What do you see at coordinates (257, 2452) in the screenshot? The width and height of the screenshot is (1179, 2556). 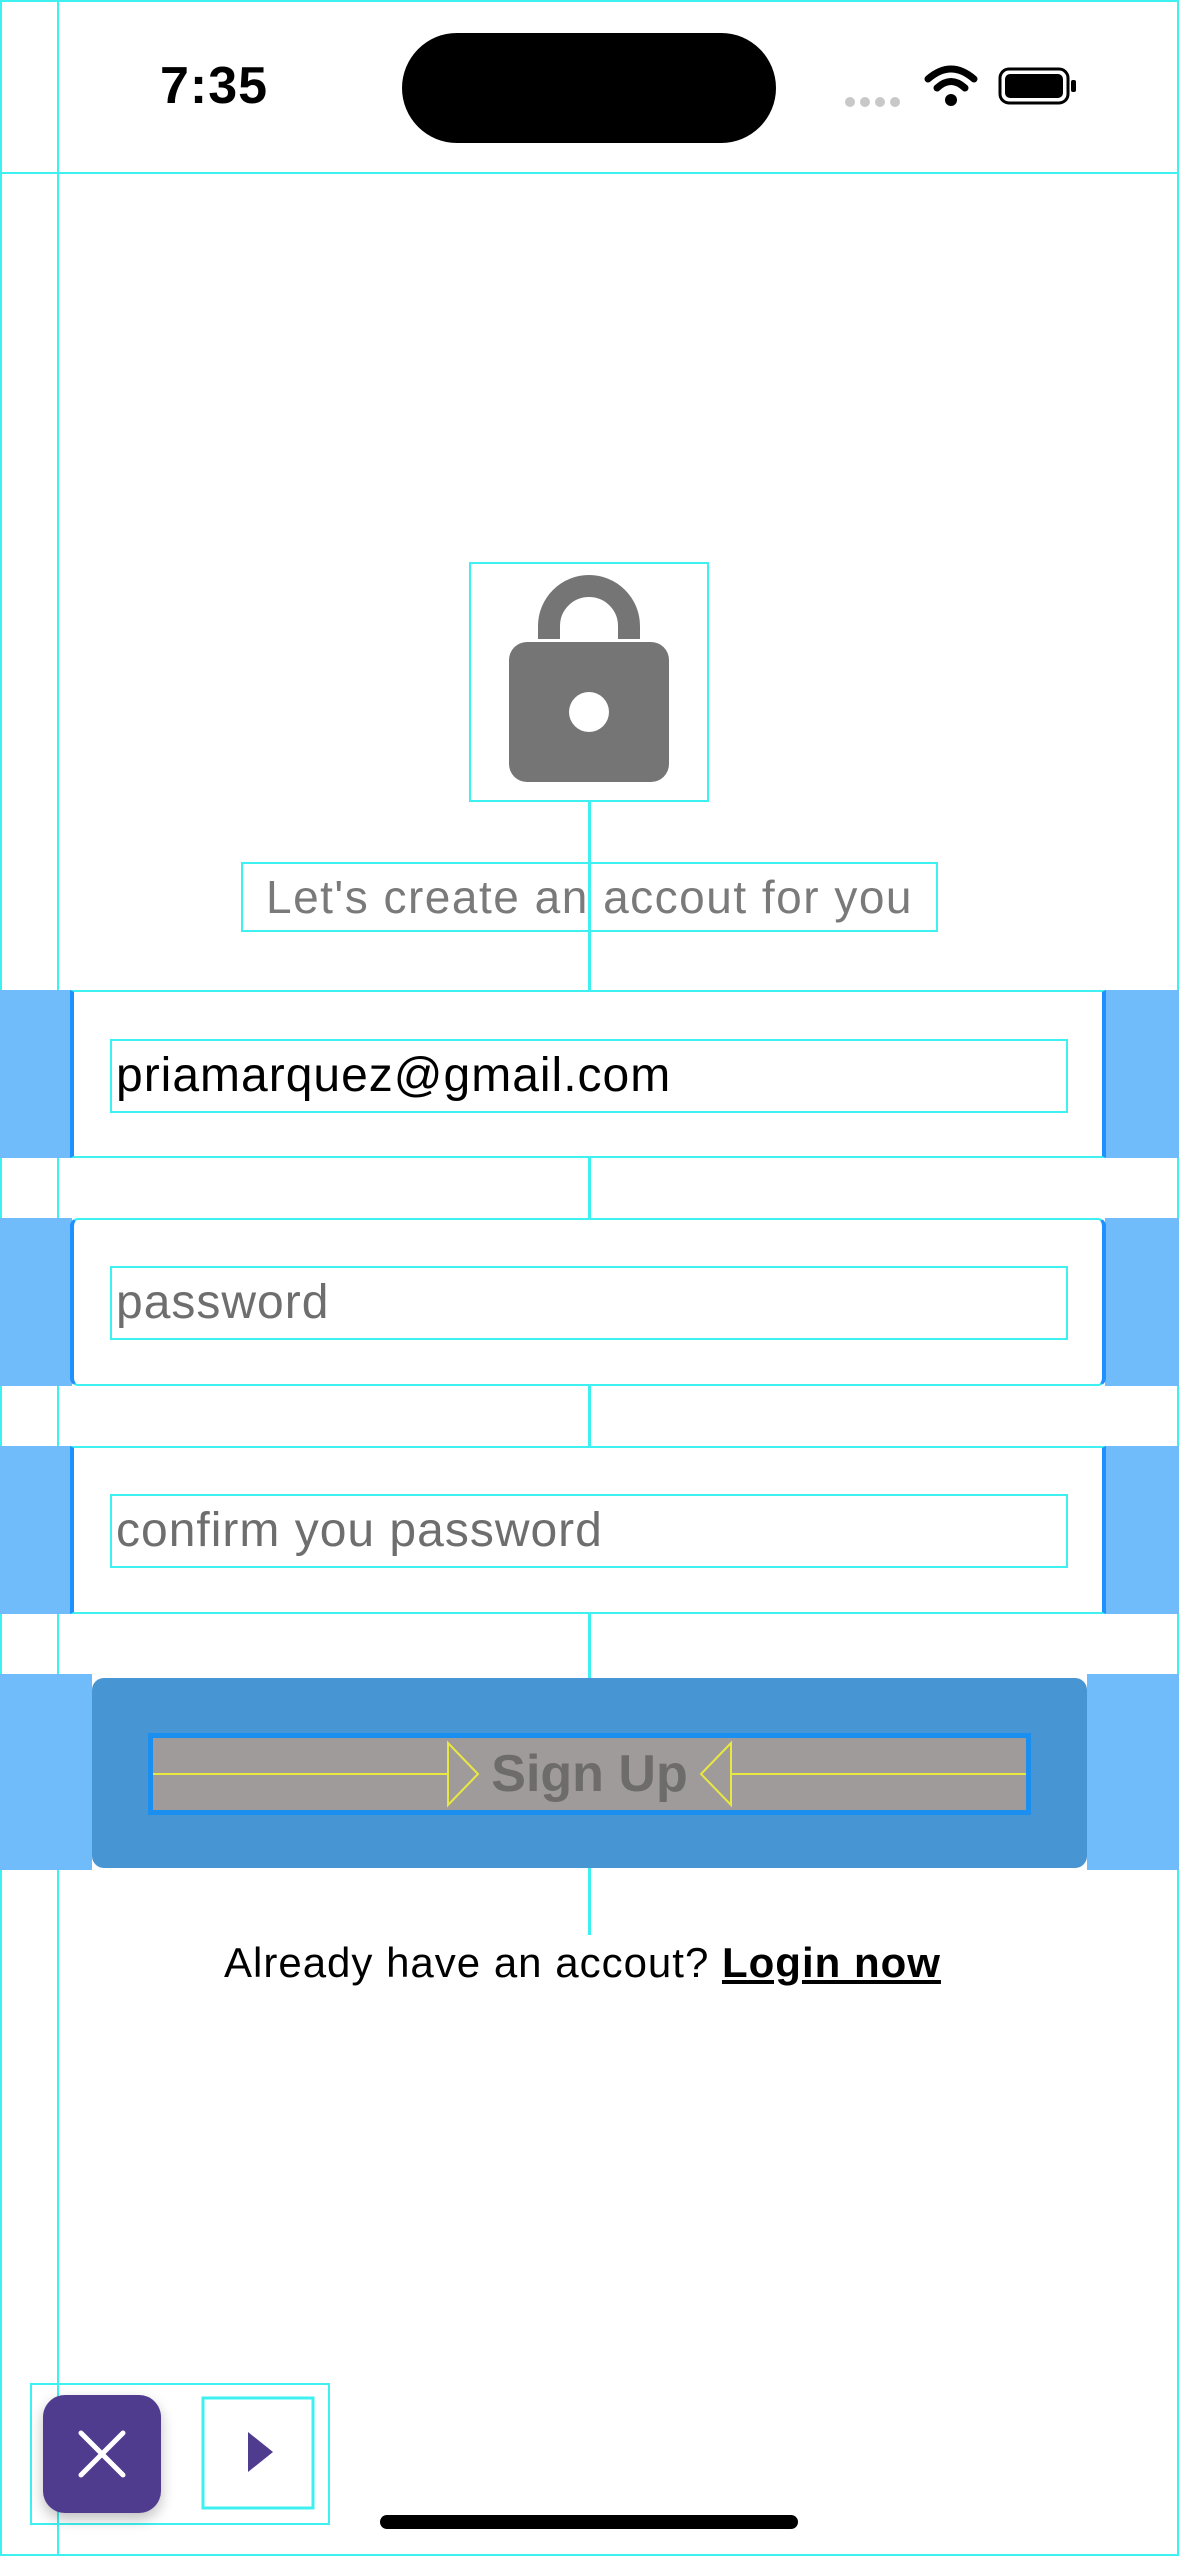 I see `play-icon` at bounding box center [257, 2452].